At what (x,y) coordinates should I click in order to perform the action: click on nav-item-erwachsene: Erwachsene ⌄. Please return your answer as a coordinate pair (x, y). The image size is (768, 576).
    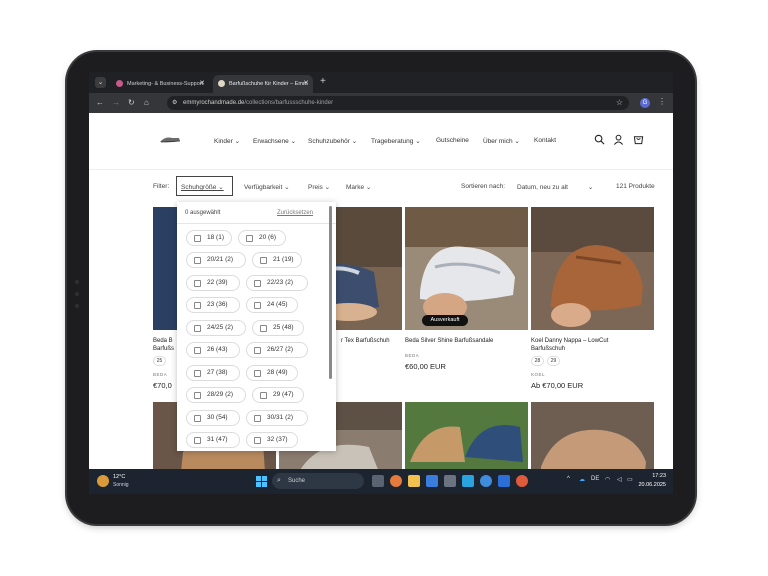
    Looking at the image, I should click on (274, 141).